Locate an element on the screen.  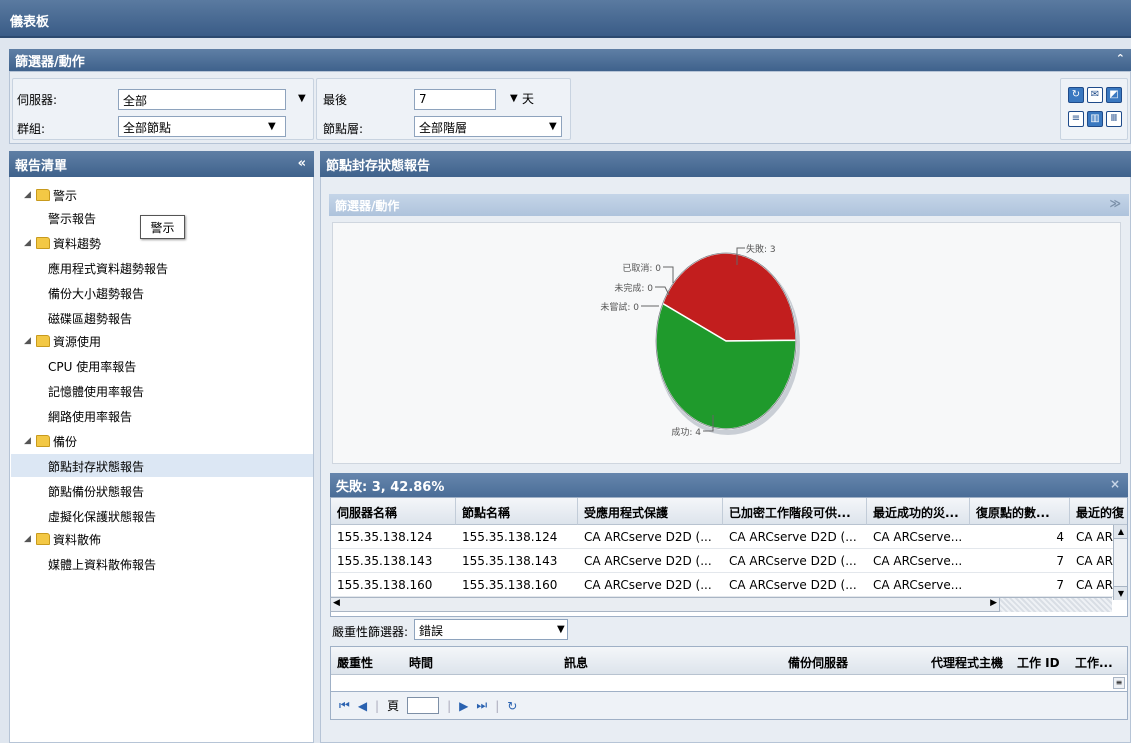
group-label: 群組: is located at coordinates (31, 129).